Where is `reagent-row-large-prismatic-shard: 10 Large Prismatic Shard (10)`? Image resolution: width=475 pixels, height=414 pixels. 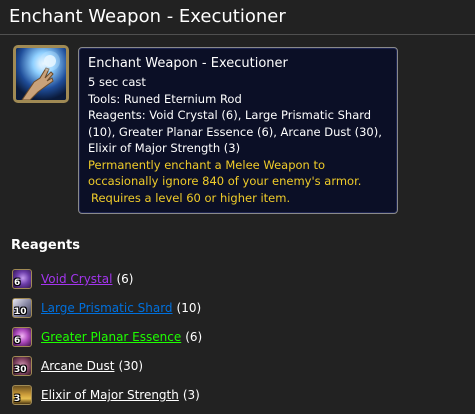 reagent-row-large-prismatic-shard: 10 Large Prismatic Shard (10) is located at coordinates (107, 308).